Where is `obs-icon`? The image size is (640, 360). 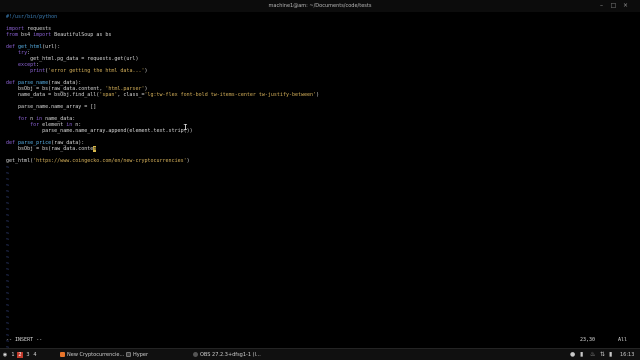 obs-icon is located at coordinates (195, 354).